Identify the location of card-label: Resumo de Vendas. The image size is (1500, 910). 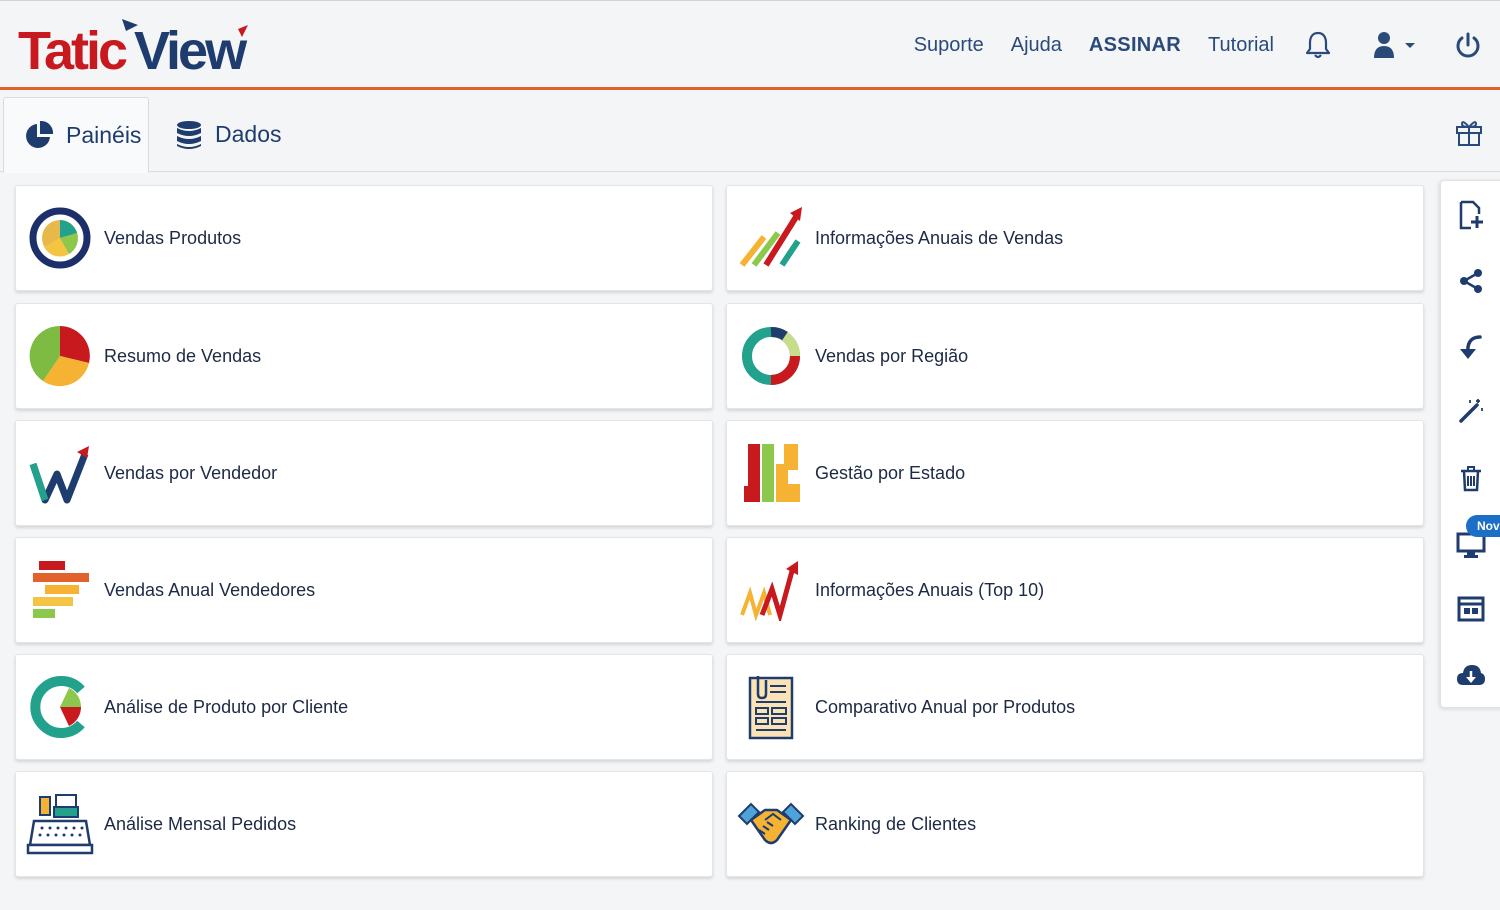
(183, 355).